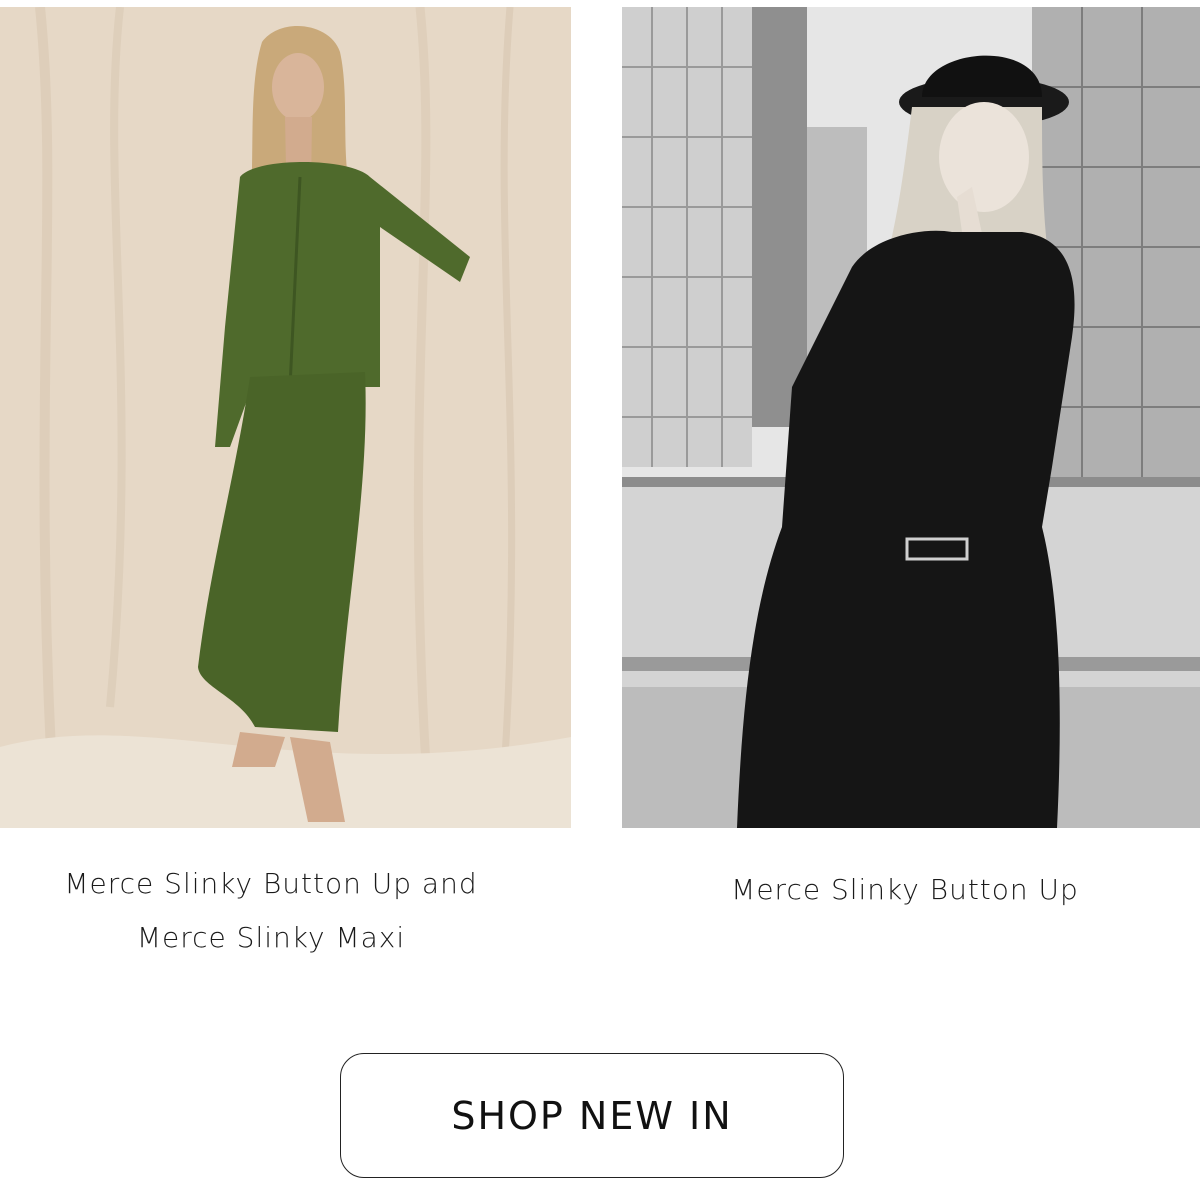 This screenshot has height=1189, width=1200. I want to click on shop-new-in-button: SHOP NEW IN, so click(592, 1115).